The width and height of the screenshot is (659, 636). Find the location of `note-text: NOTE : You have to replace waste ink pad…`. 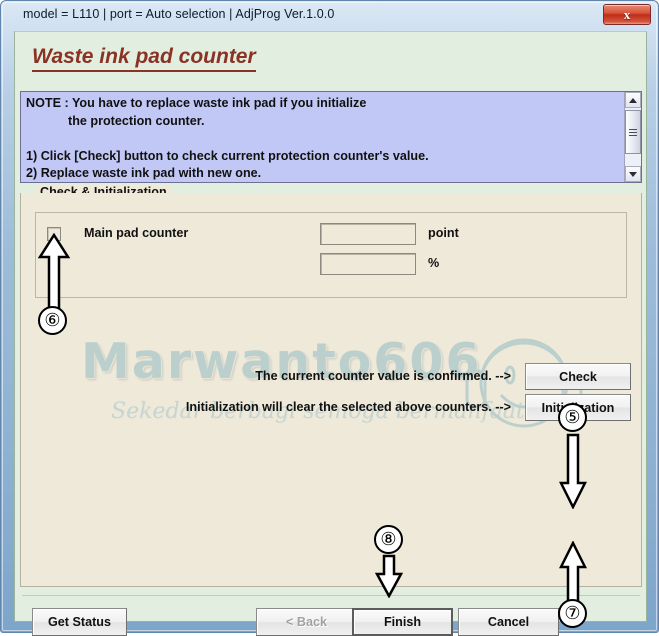

note-text: NOTE : You have to replace waste ink pad… is located at coordinates (227, 138).